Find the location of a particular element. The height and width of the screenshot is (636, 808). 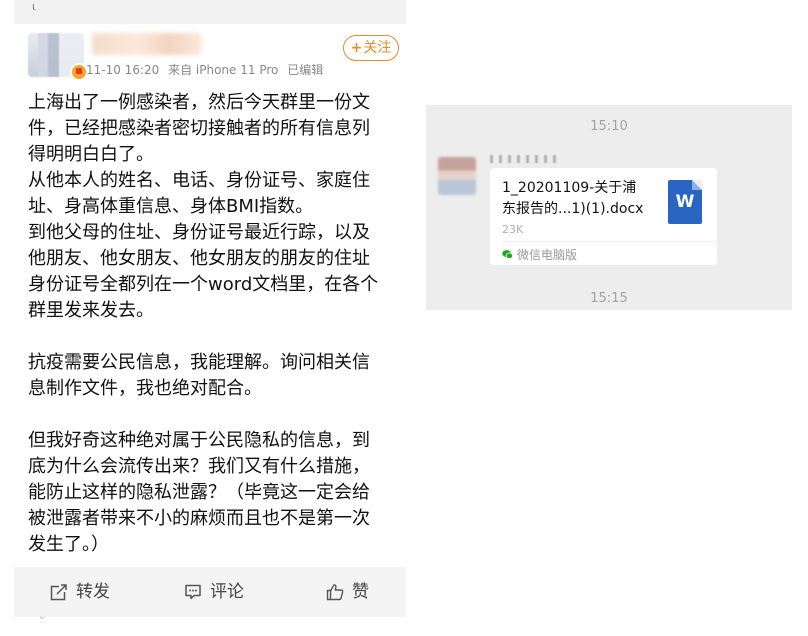

post-action-bar: 转发 评论 赞 is located at coordinates (210, 592).